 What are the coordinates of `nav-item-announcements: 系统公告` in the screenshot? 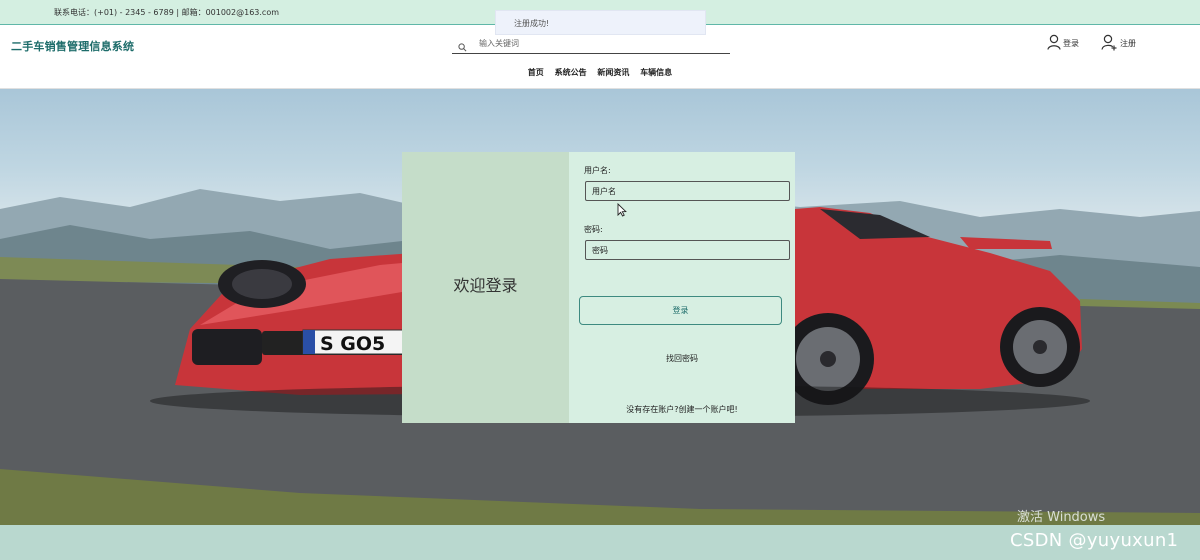 It's located at (571, 72).